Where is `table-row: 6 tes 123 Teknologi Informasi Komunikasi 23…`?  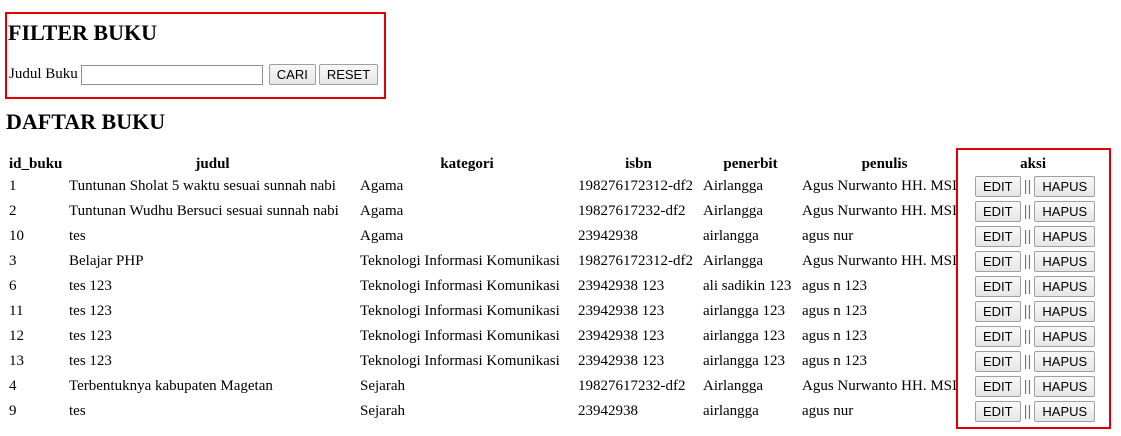
table-row: 6 tes 123 Teknologi Informasi Komunikasi 23… is located at coordinates (552, 286).